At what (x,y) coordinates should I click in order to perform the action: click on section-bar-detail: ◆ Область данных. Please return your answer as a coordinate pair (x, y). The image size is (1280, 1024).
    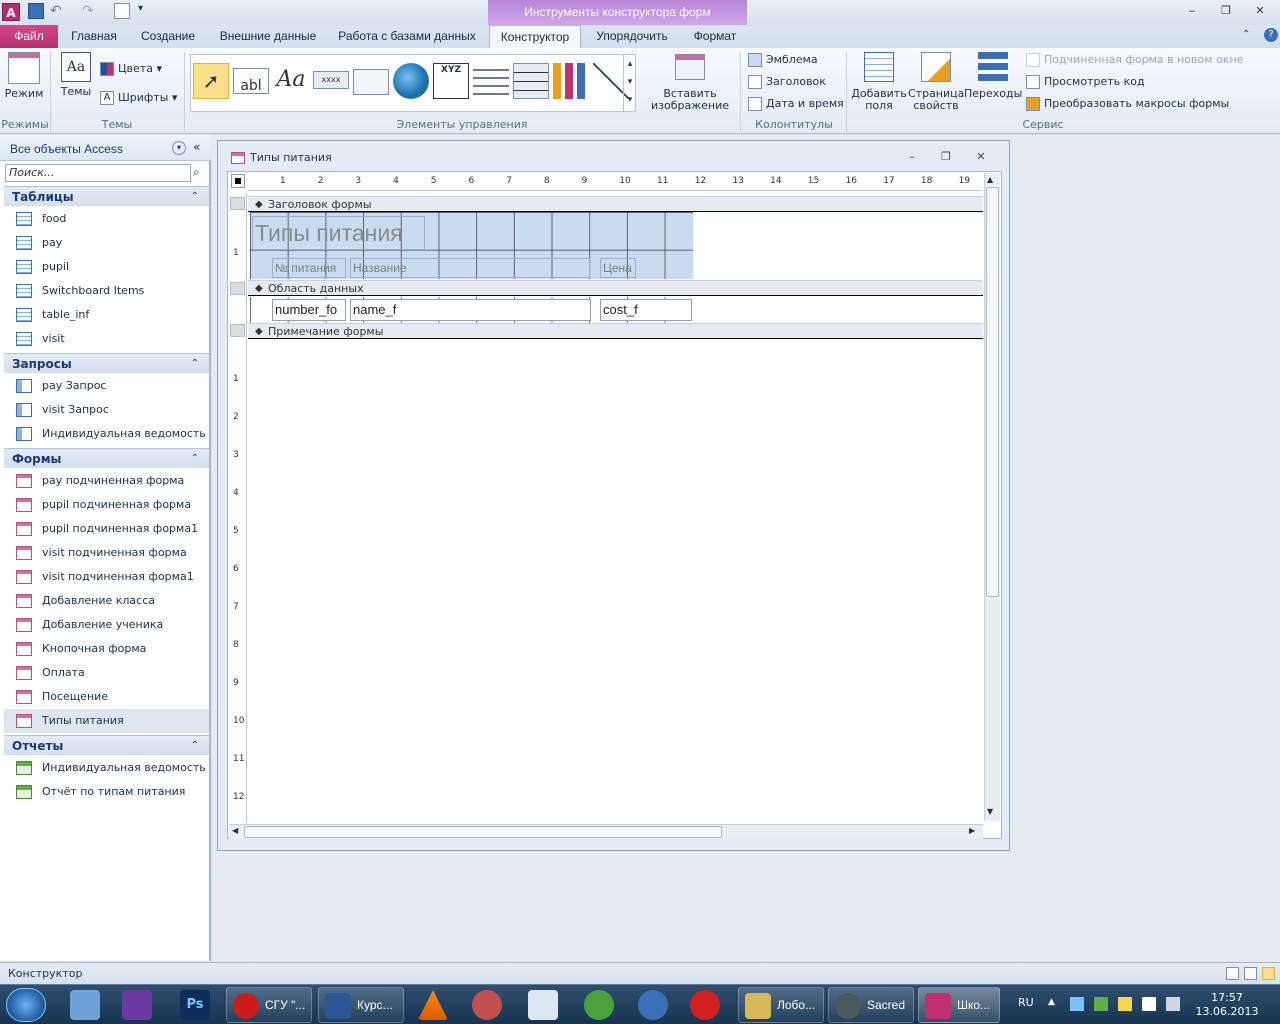
    Looking at the image, I should click on (615, 288).